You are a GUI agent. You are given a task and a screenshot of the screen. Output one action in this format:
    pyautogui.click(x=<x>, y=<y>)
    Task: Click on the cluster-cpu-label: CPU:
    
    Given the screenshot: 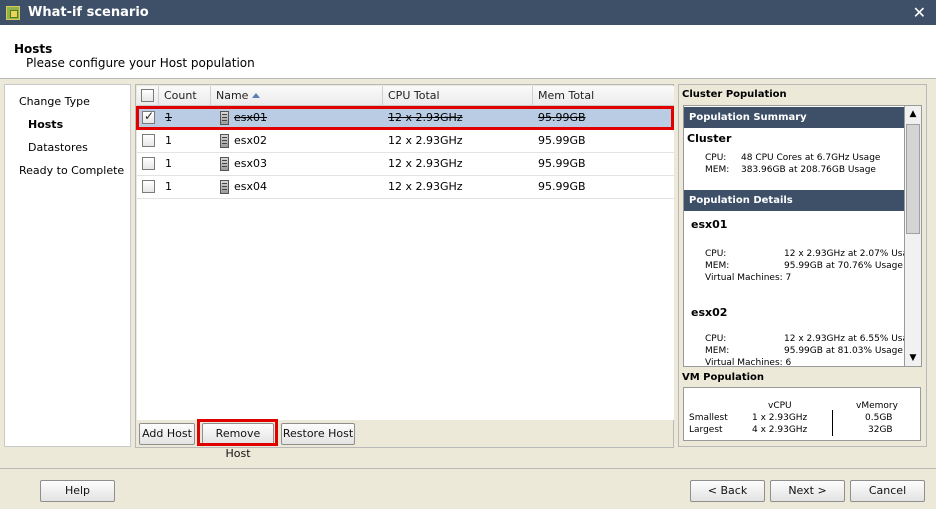 What is the action you would take?
    pyautogui.click(x=716, y=158)
    